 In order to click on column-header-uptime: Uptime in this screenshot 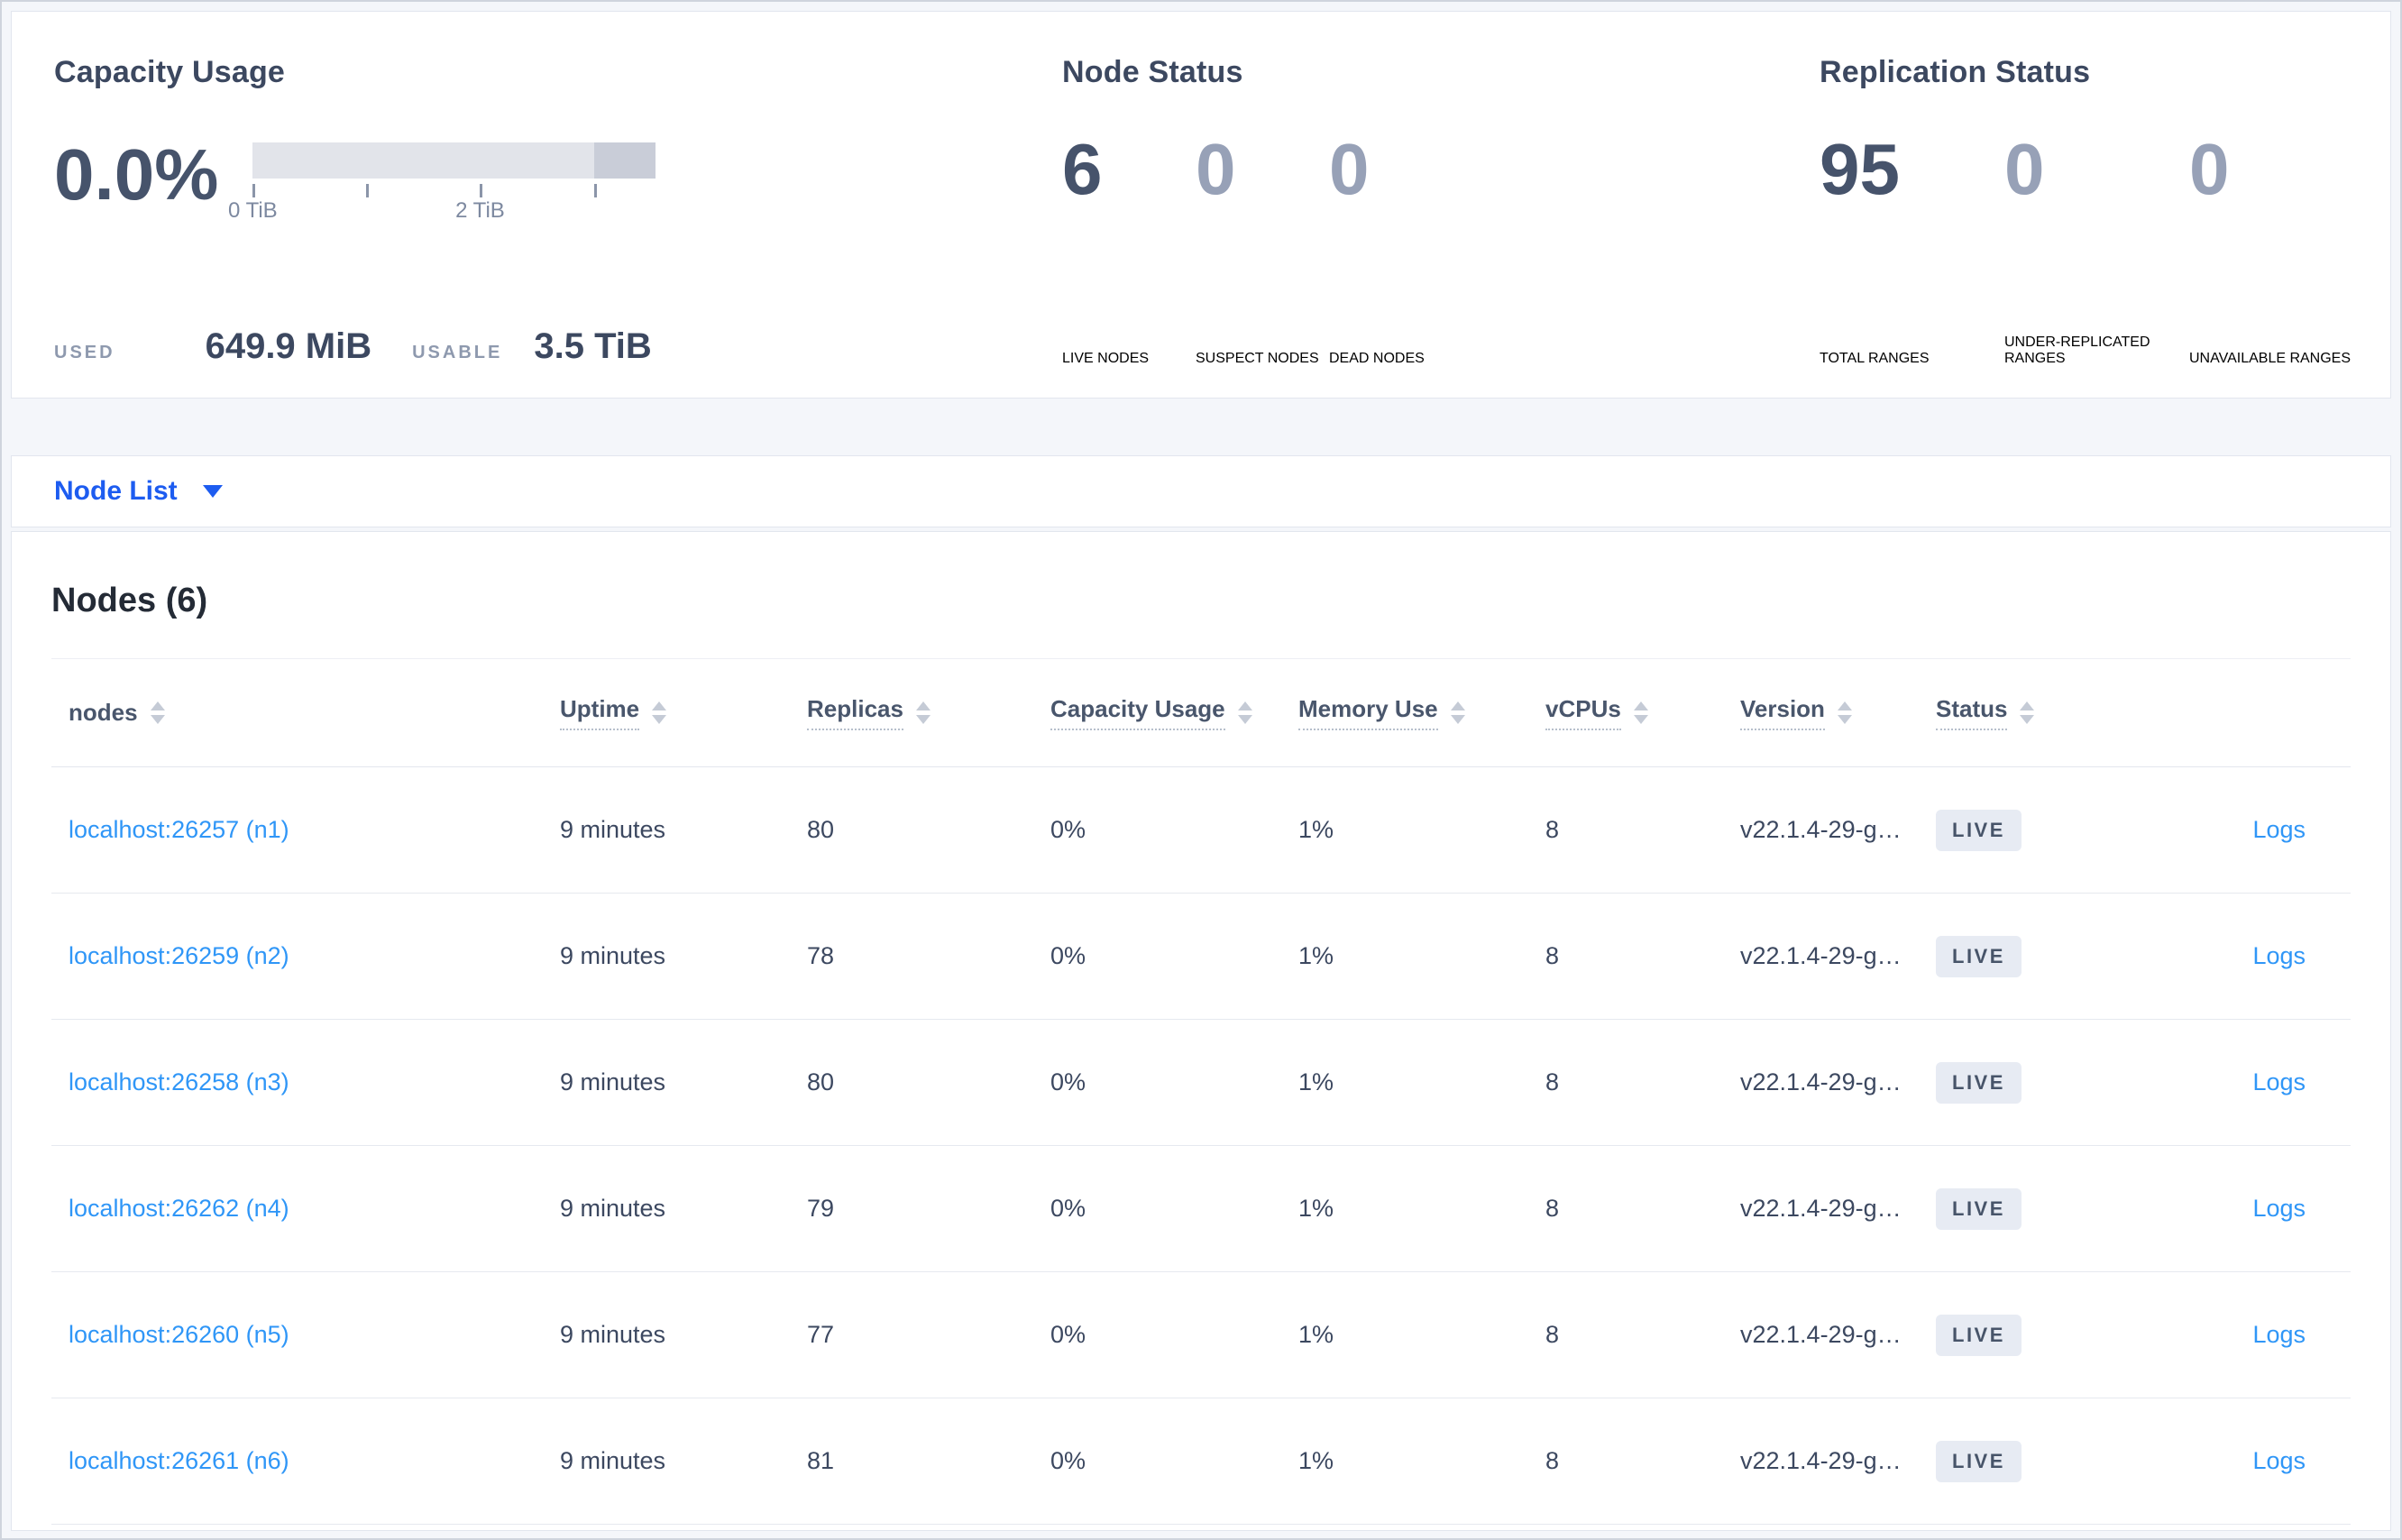, I will do `click(683, 712)`.